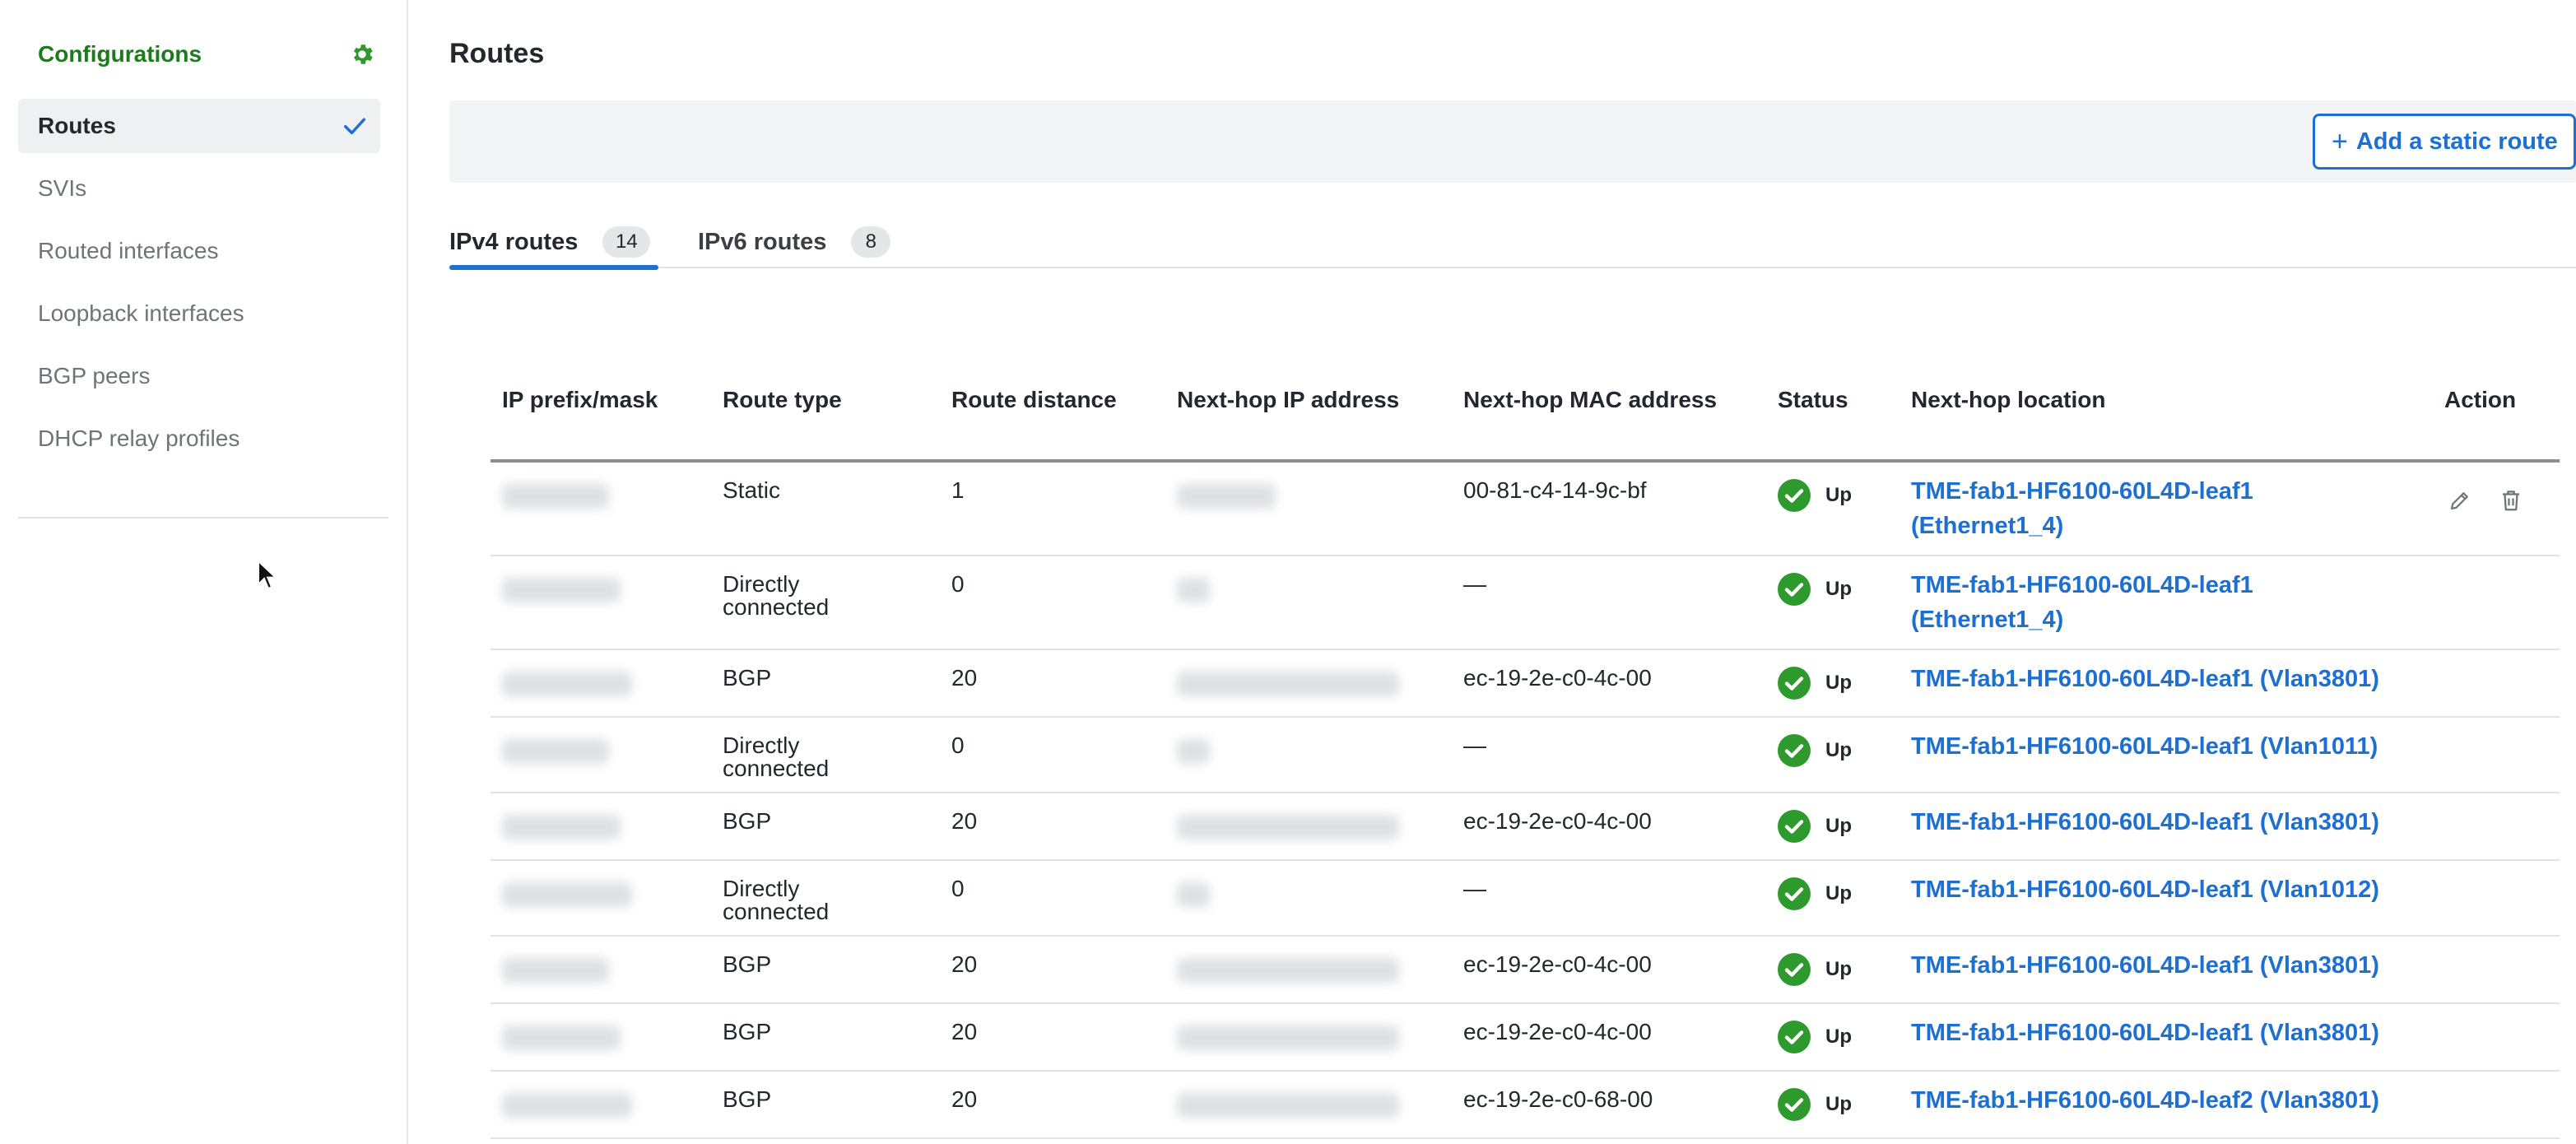  What do you see at coordinates (128, 250) in the screenshot?
I see `sidebar-item-label: Routed interfaces` at bounding box center [128, 250].